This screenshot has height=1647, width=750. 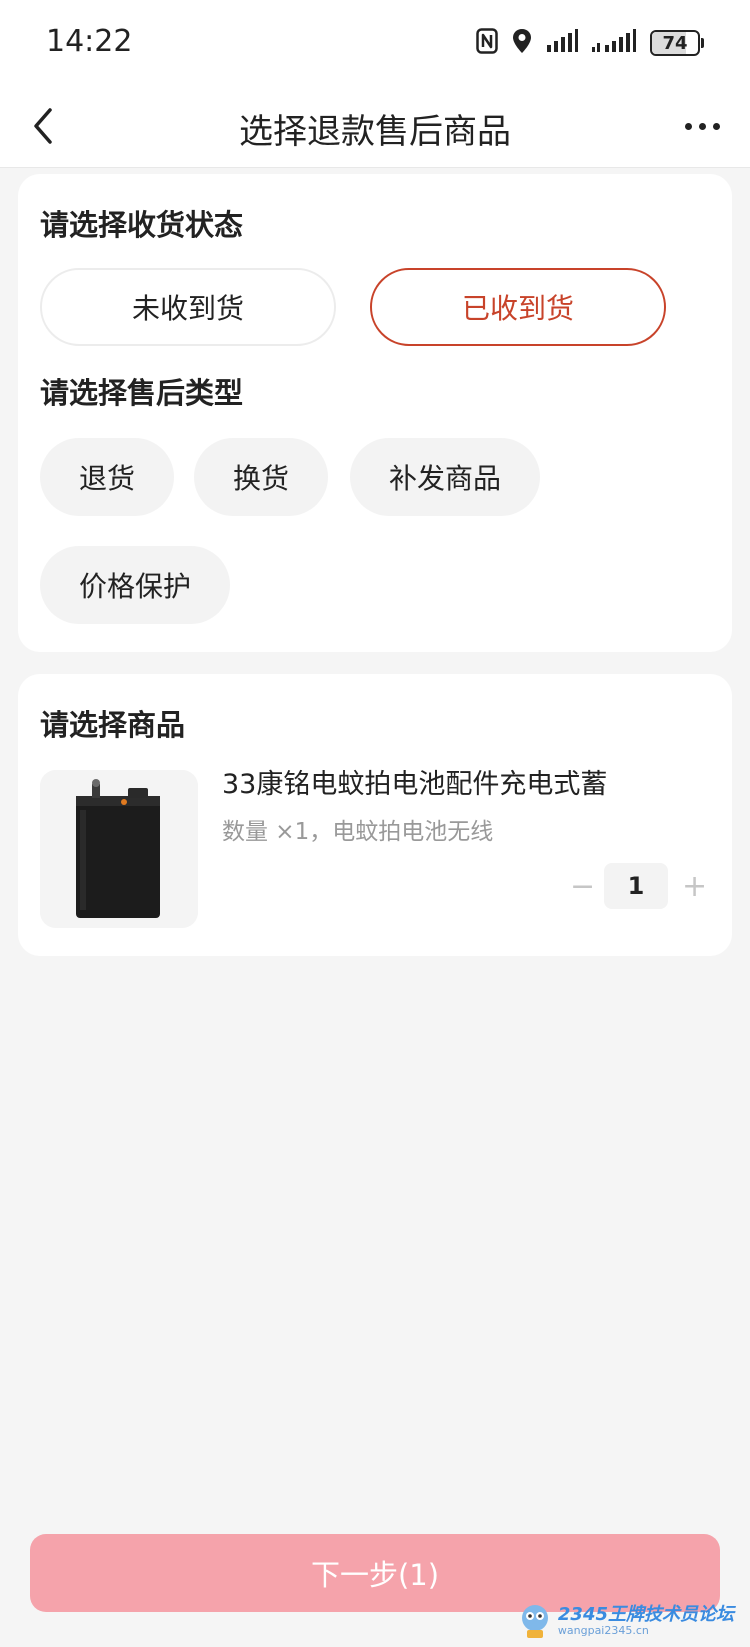 I want to click on decrement-button: −, so click(x=582, y=886).